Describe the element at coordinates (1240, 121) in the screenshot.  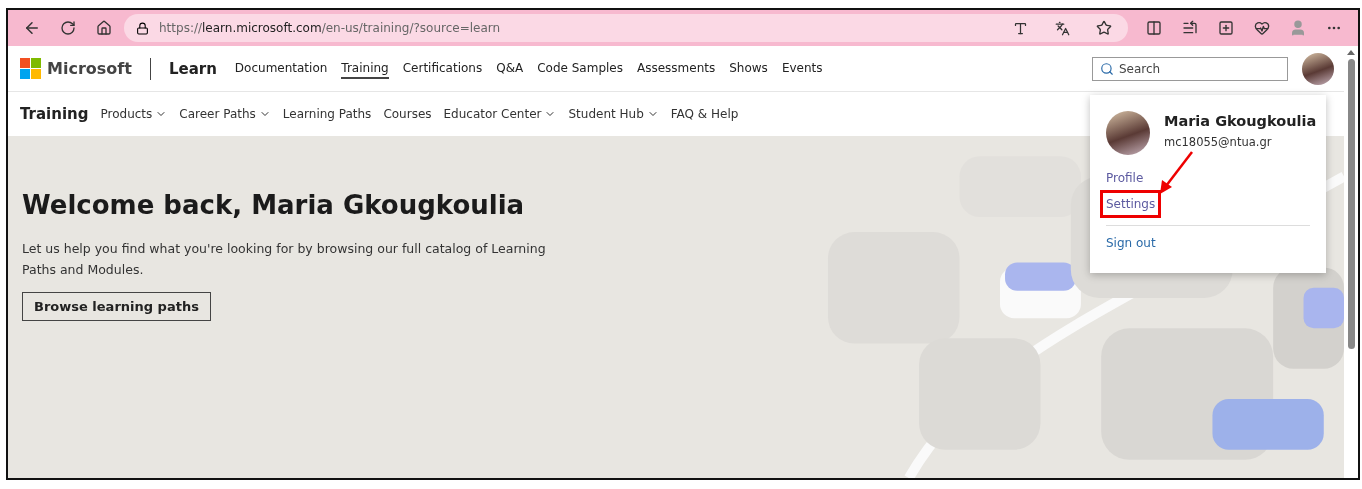
I see `user-name: Maria Gkougkoulia` at that location.